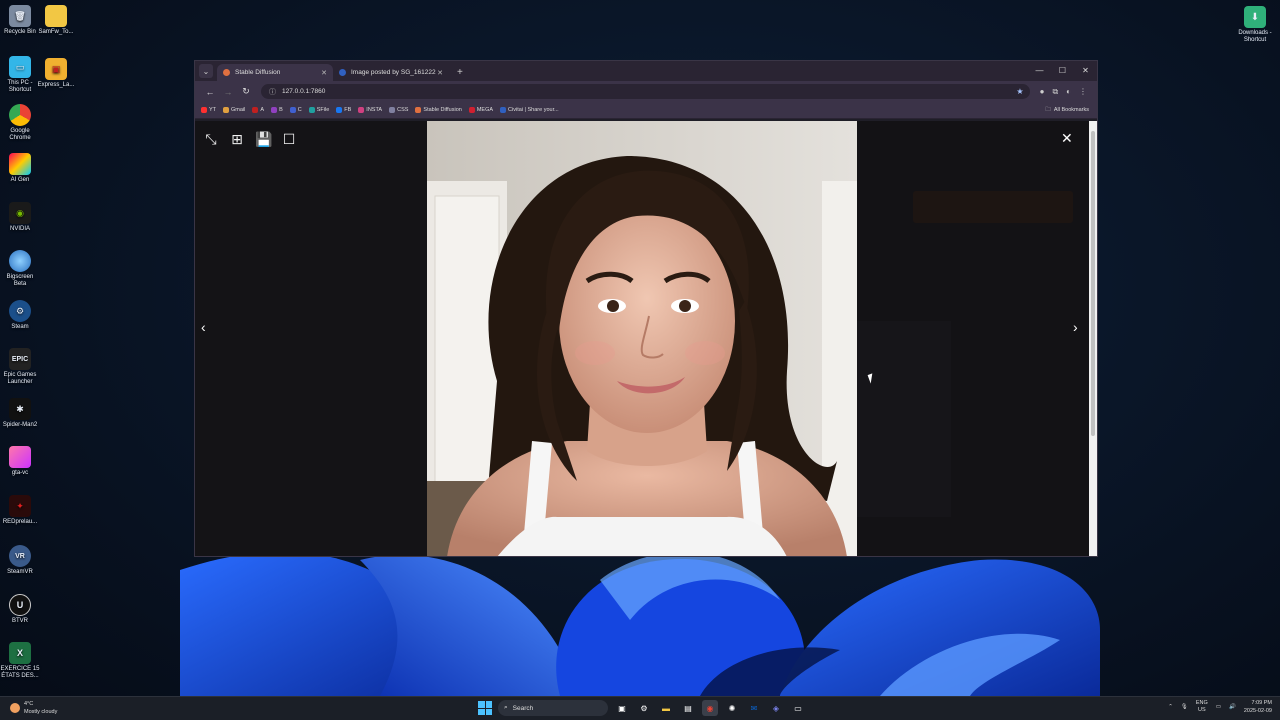 The image size is (1280, 720). What do you see at coordinates (1068, 92) in the screenshot?
I see `profile-icon: ◐` at bounding box center [1068, 92].